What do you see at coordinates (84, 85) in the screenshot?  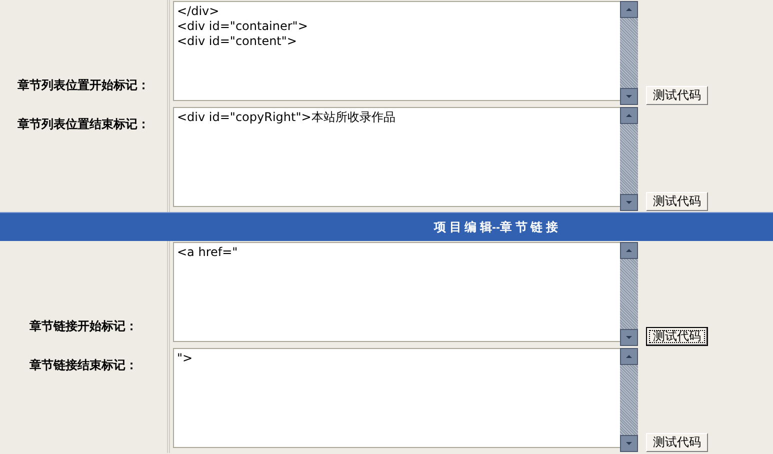 I see `field-label: 章节列表位置开始标记：` at bounding box center [84, 85].